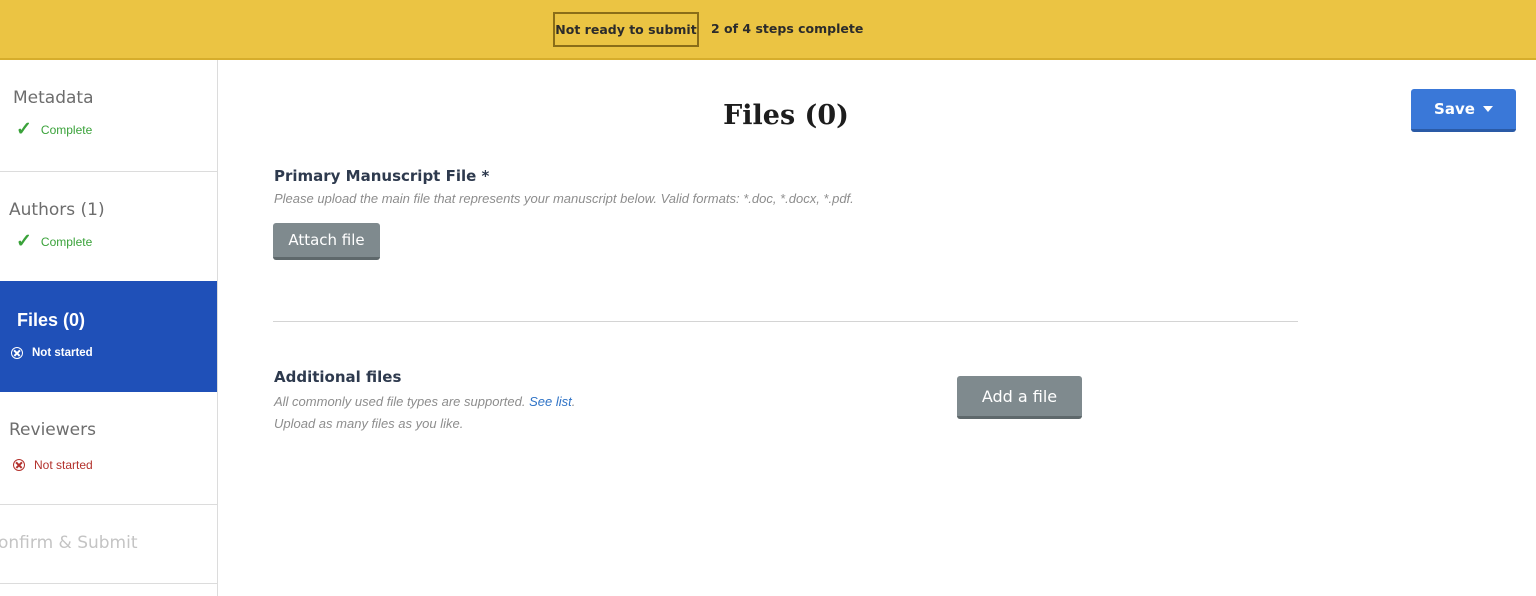 This screenshot has height=596, width=1536. Describe the element at coordinates (338, 377) in the screenshot. I see `additional-files-heading: Additional files` at that location.